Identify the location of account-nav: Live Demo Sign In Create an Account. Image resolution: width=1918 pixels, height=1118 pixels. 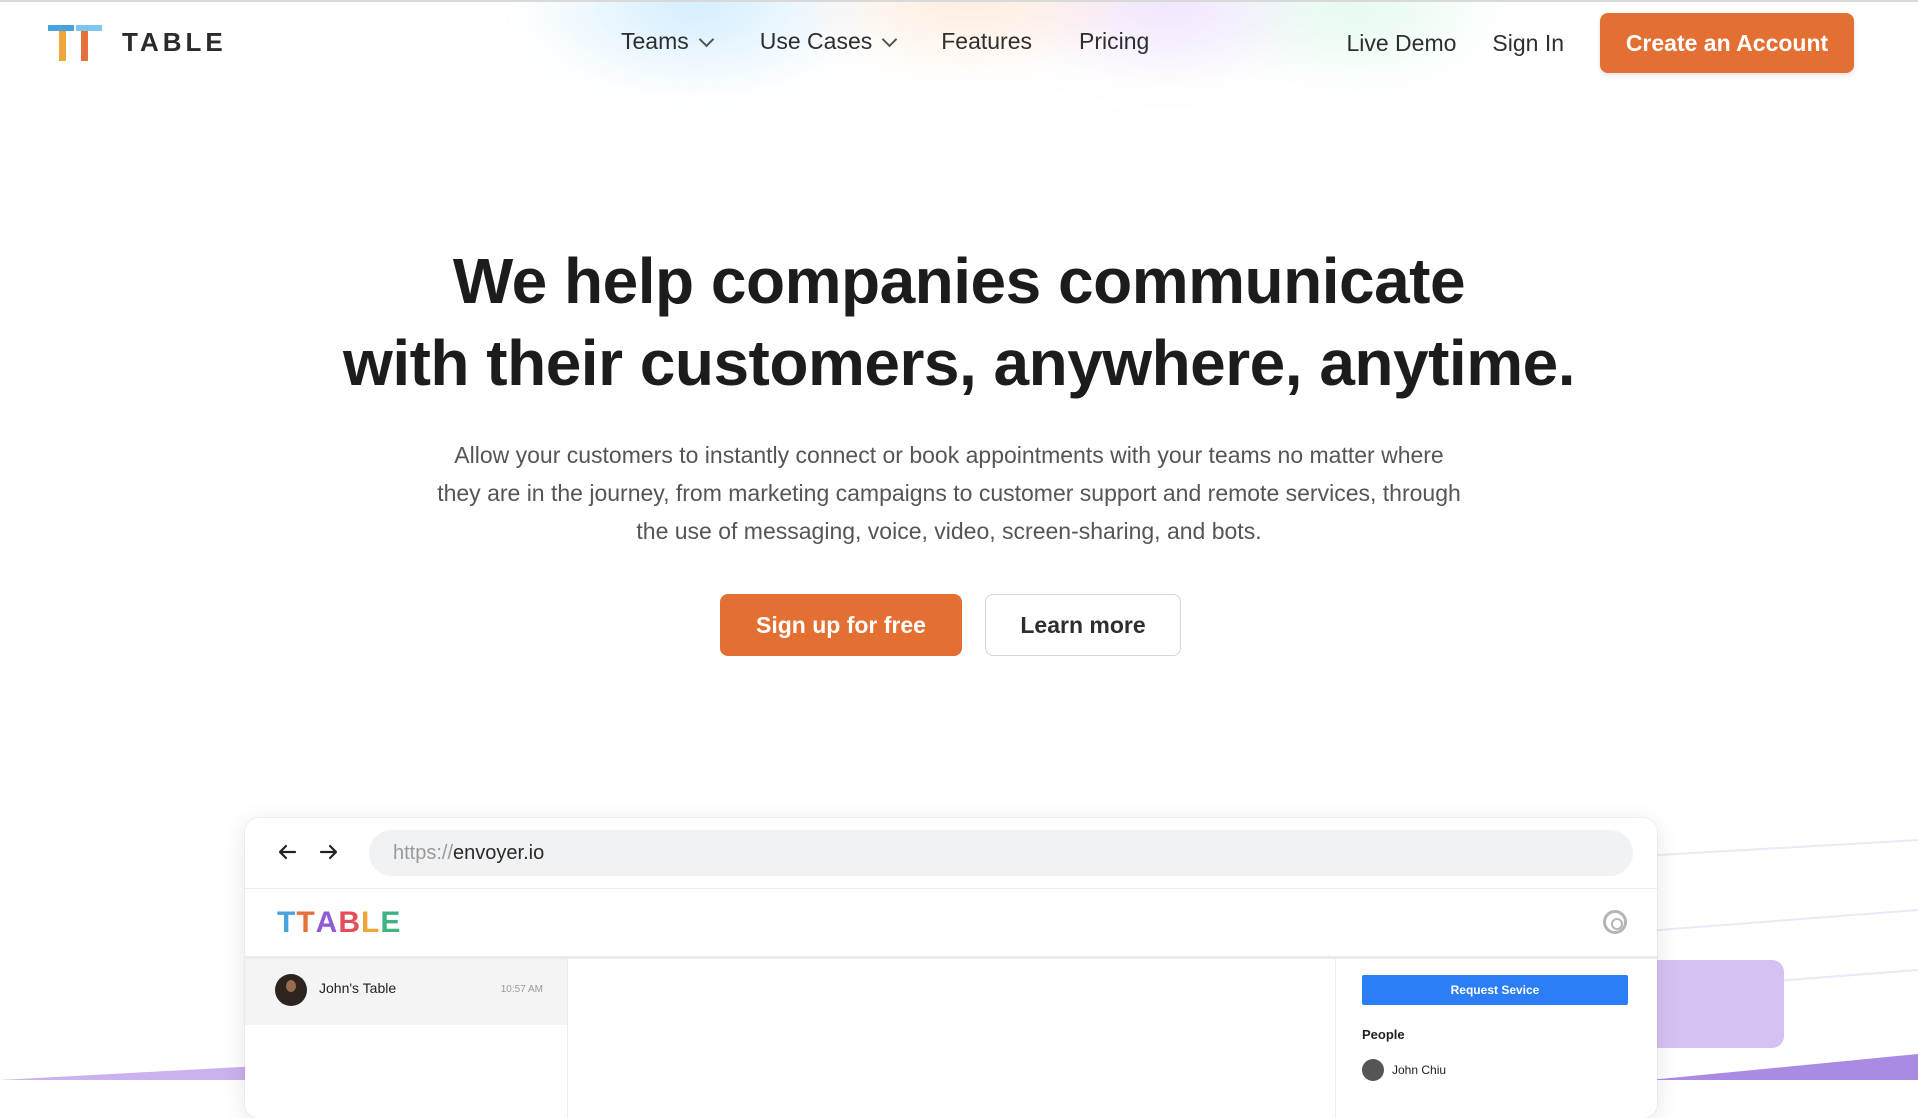
(1600, 43).